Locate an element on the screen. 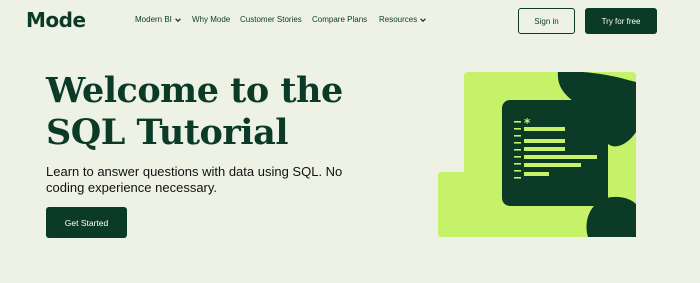 This screenshot has height=283, width=700. nav-item-why-mode: Why Mode is located at coordinates (211, 19).